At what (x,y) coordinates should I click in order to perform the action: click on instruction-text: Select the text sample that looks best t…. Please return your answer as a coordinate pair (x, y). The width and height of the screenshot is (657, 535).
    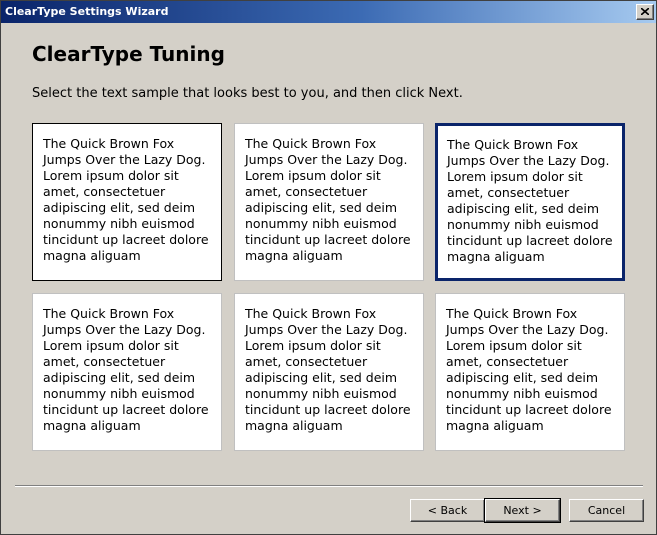
    Looking at the image, I should click on (247, 93).